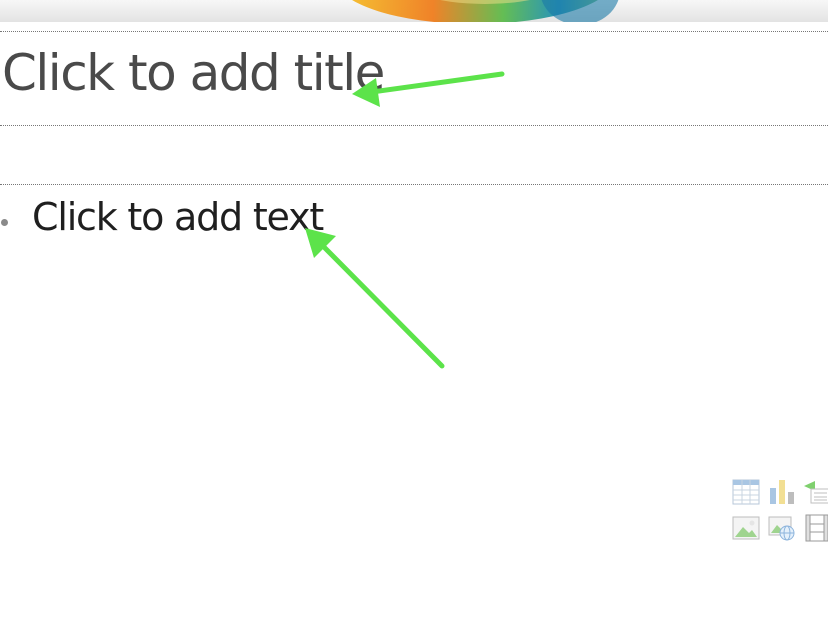  I want to click on insert-picture-icon, so click(746, 528).